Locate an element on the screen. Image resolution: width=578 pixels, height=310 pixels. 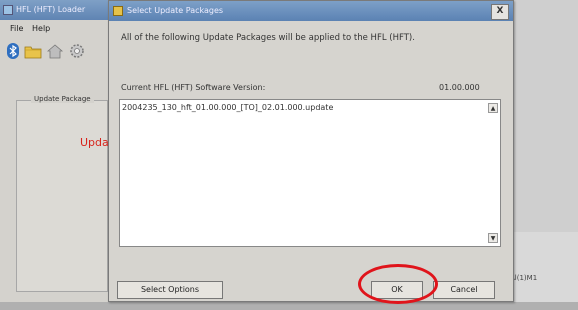
version-label: Current HFL (HFT) Software Version: is located at coordinates (193, 87).